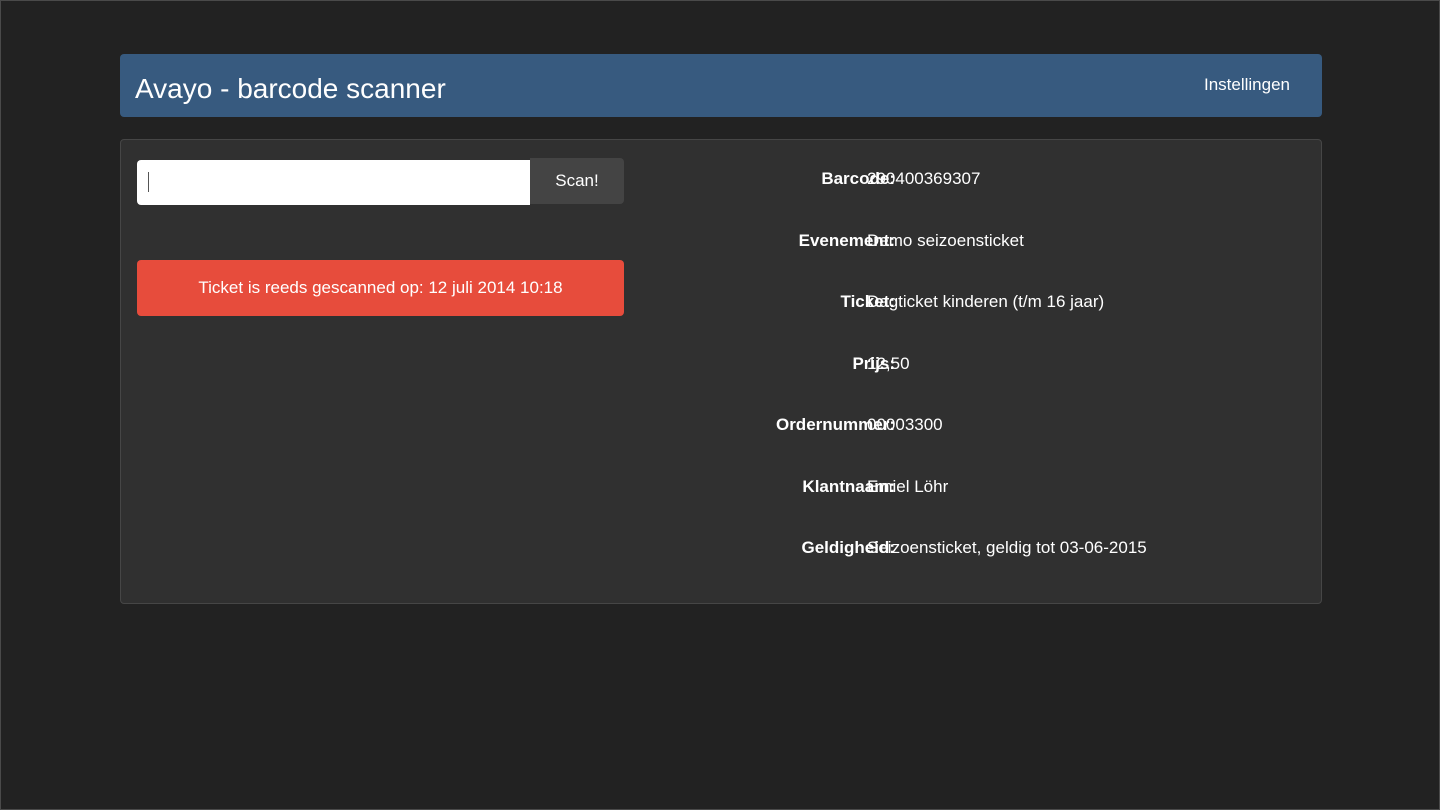  What do you see at coordinates (991, 199) in the screenshot?
I see `detail-row-barcode: Barcode: 290400369307` at bounding box center [991, 199].